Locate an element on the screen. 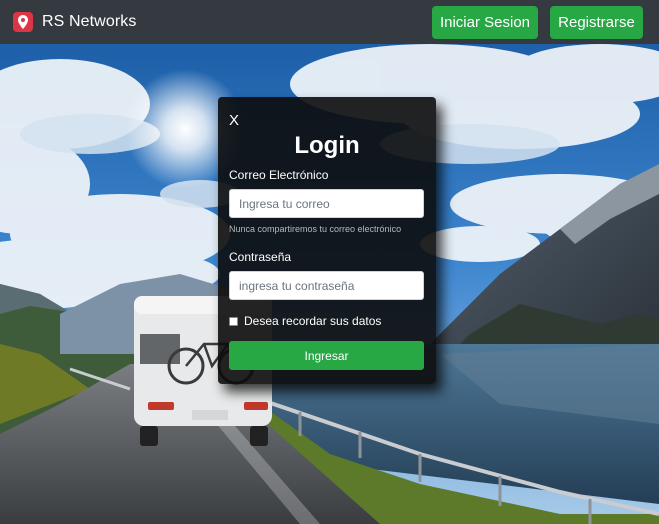 The height and width of the screenshot is (524, 659). password-field is located at coordinates (326, 285).